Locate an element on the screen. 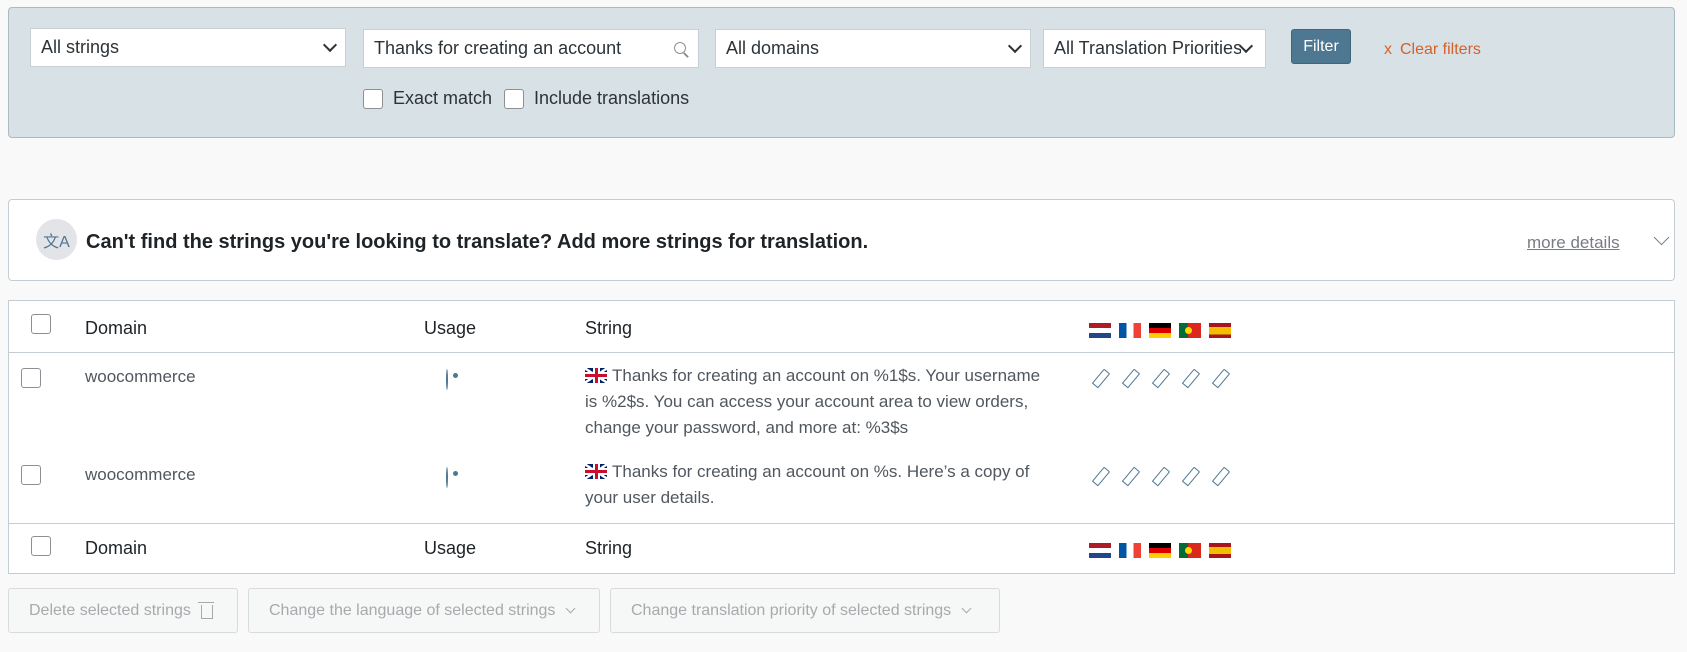 The image size is (1687, 652). search-icon is located at coordinates (681, 48).